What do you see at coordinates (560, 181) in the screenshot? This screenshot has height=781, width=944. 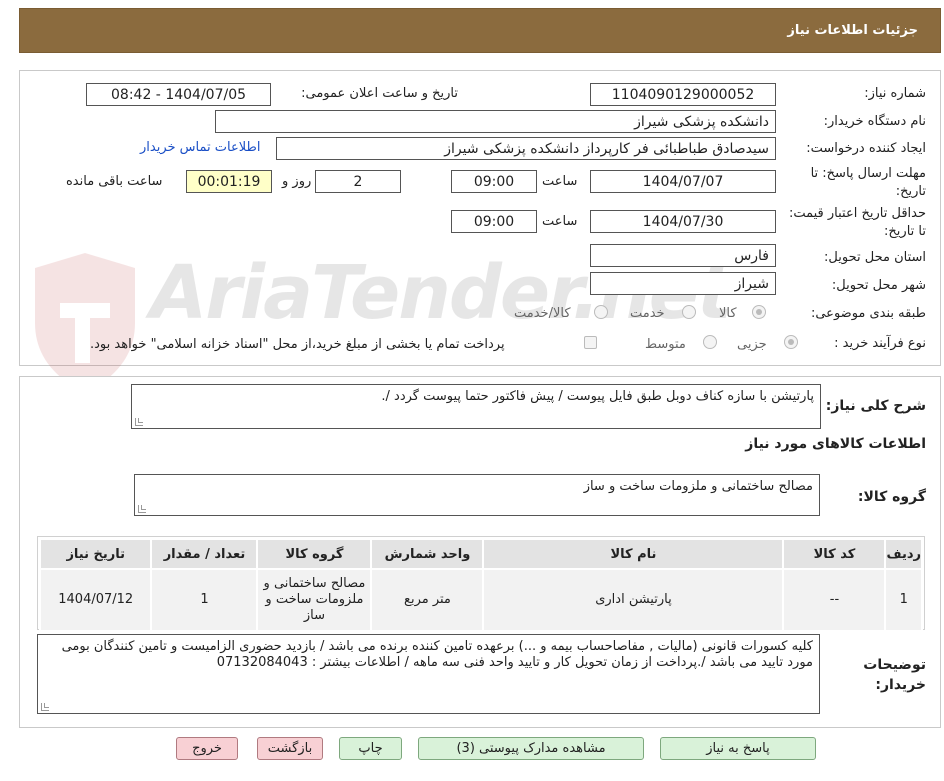 I see `deadline-time-label: ساعت` at bounding box center [560, 181].